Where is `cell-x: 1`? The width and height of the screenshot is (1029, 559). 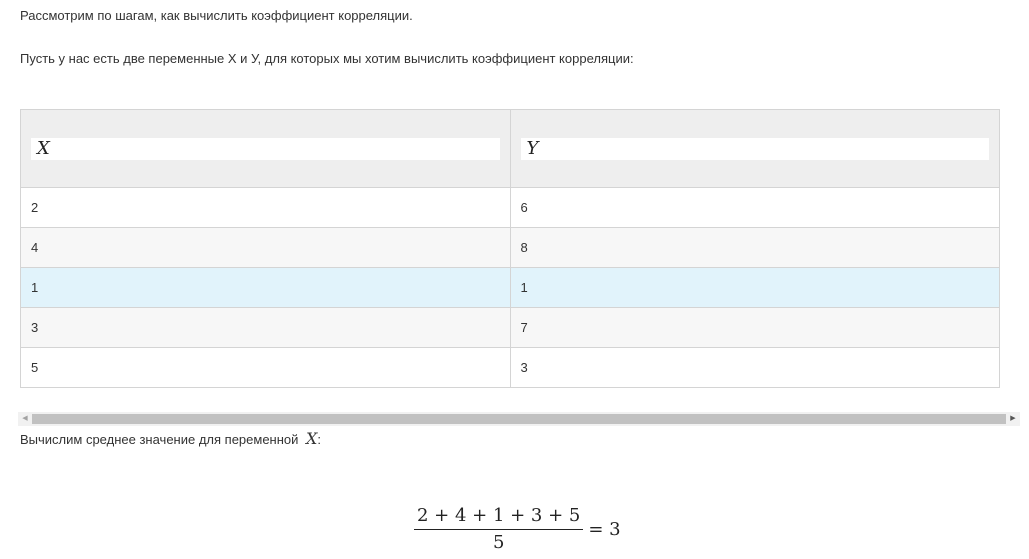
cell-x: 1 is located at coordinates (265, 287).